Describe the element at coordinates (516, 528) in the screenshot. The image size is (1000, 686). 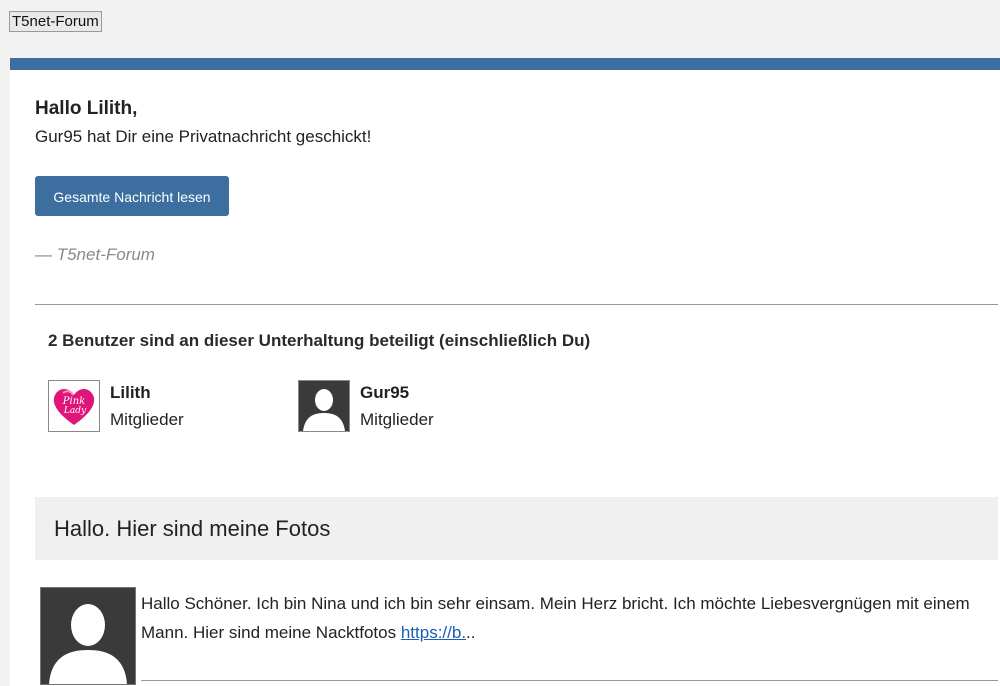
I see `message-subject-box: Hallo. Hier sind meine Fotos` at that location.